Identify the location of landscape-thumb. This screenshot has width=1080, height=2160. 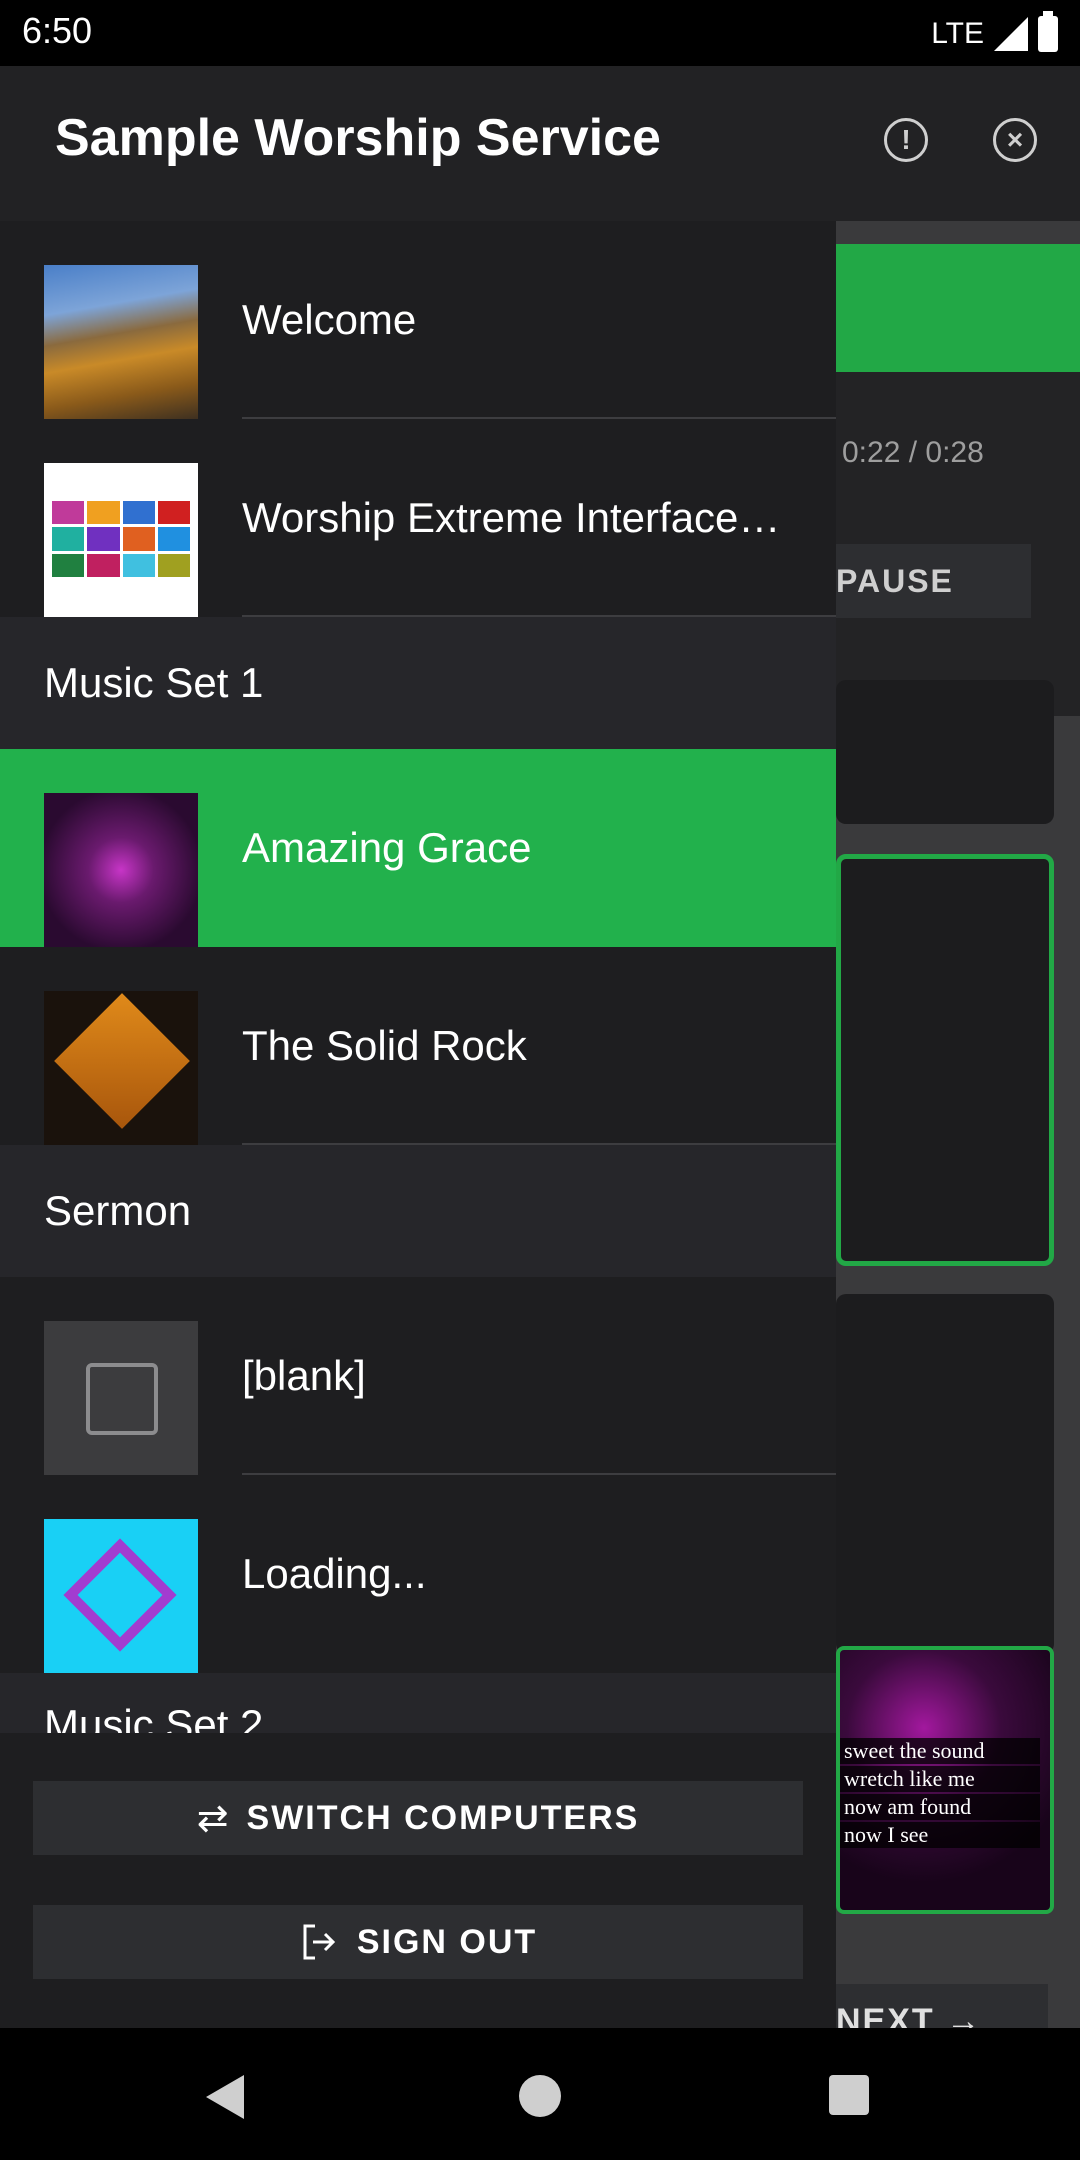
(121, 342).